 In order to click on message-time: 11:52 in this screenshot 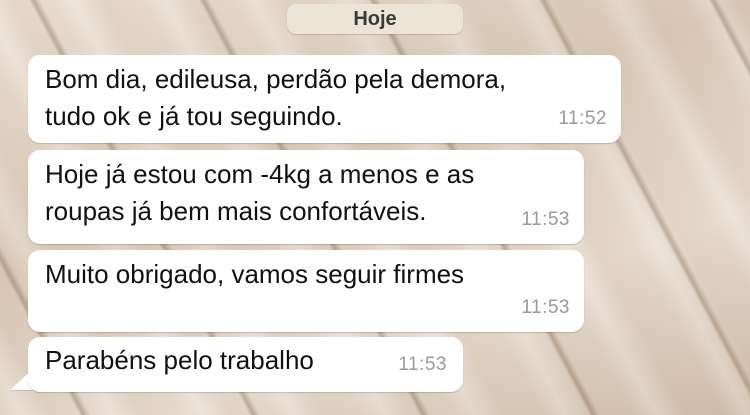, I will do `click(582, 118)`.